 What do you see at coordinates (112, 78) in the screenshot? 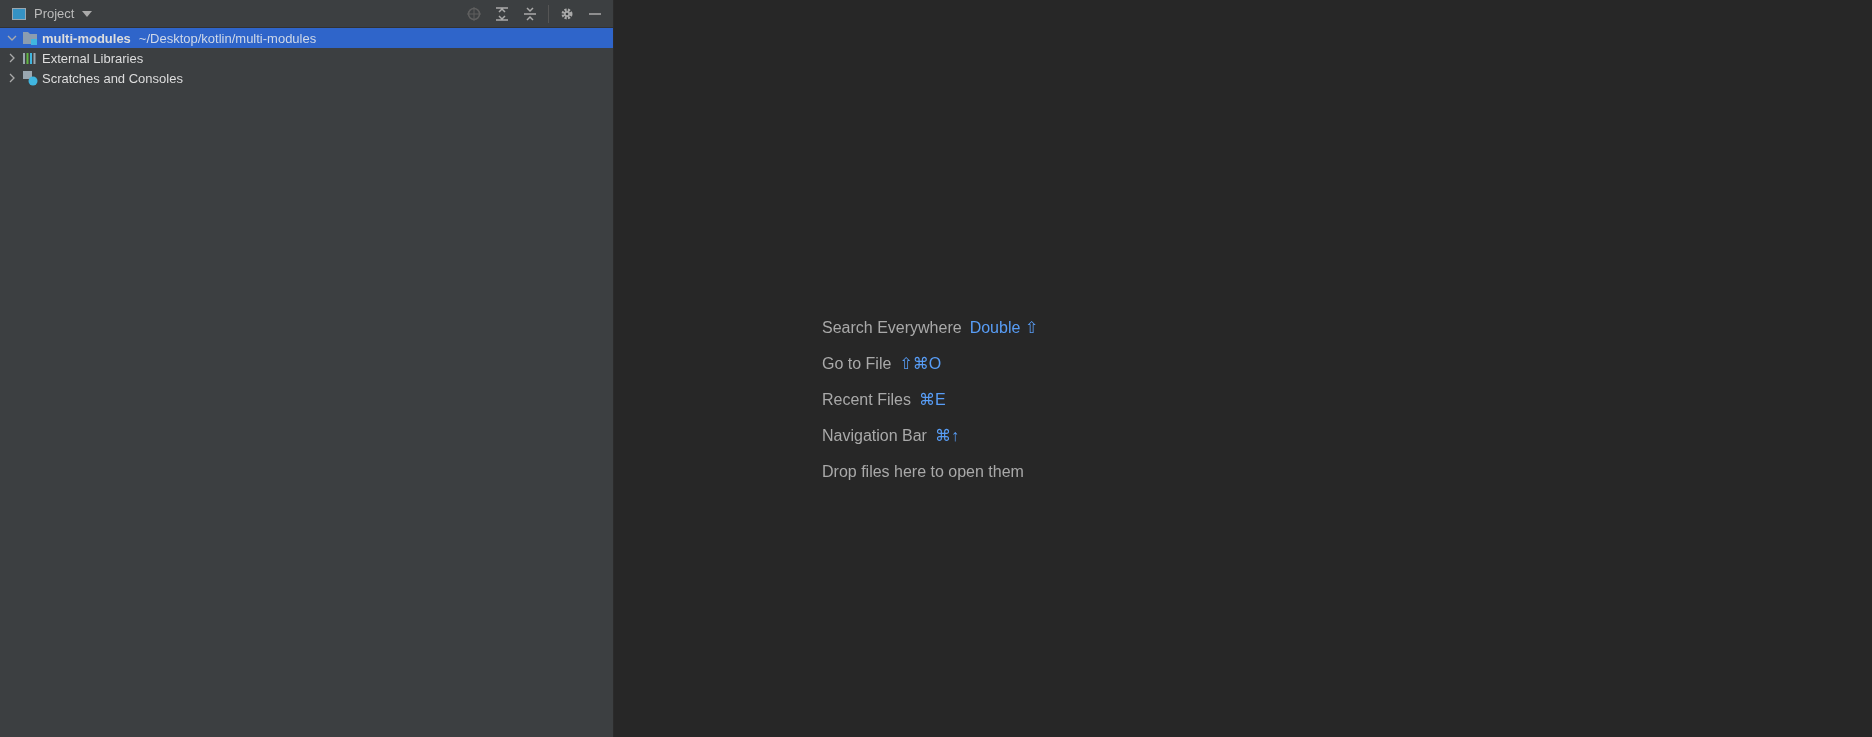
I see `node-label: Scratches and Consoles` at bounding box center [112, 78].